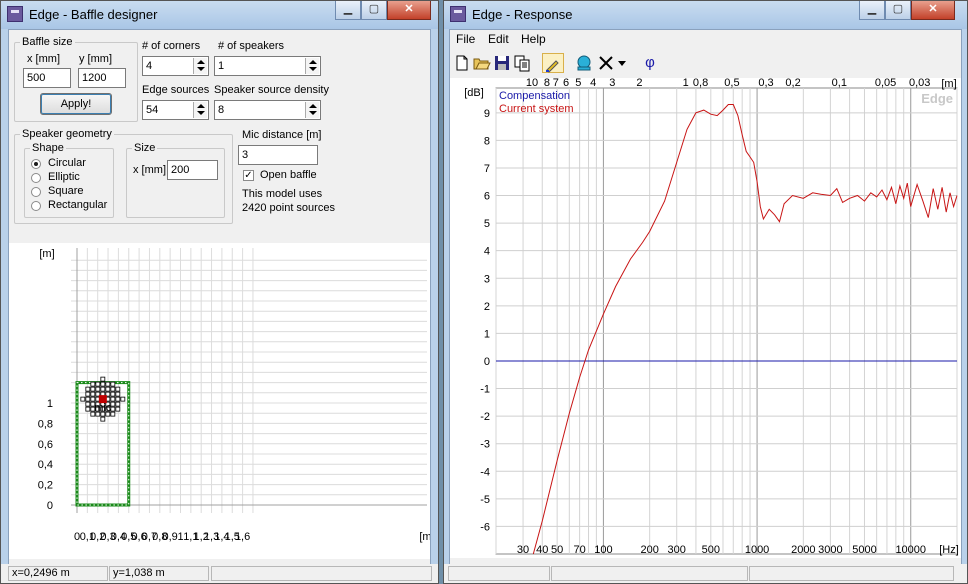 The height and width of the screenshot is (584, 968). What do you see at coordinates (677, 550) in the screenshot?
I see `x-tick-label: 300` at bounding box center [677, 550].